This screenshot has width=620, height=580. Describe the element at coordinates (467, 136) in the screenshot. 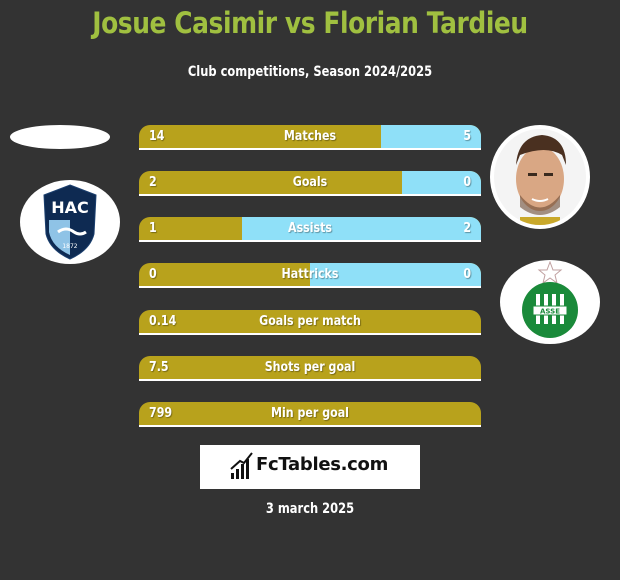

I see `right-value: 5` at that location.